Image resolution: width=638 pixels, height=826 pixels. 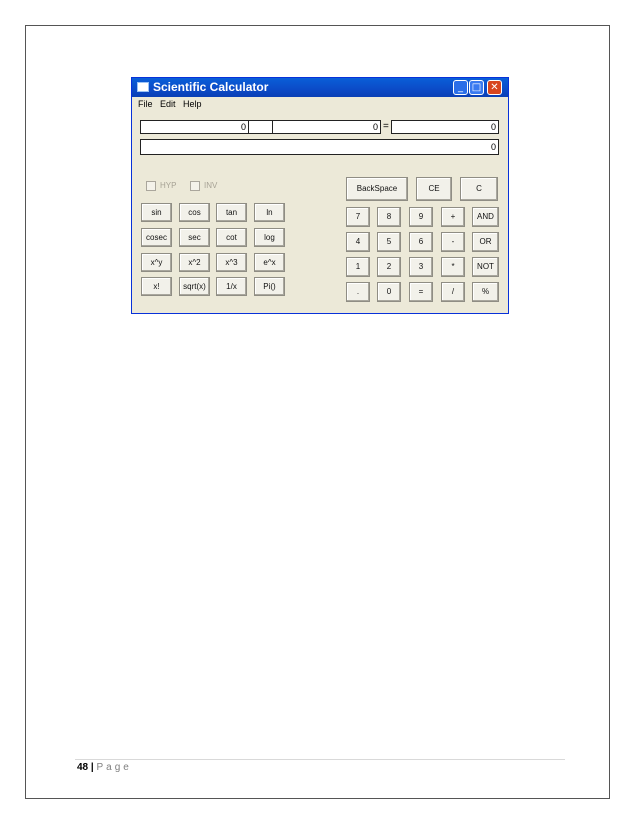 What do you see at coordinates (156, 212) in the screenshot?
I see `button-sin: sin` at bounding box center [156, 212].